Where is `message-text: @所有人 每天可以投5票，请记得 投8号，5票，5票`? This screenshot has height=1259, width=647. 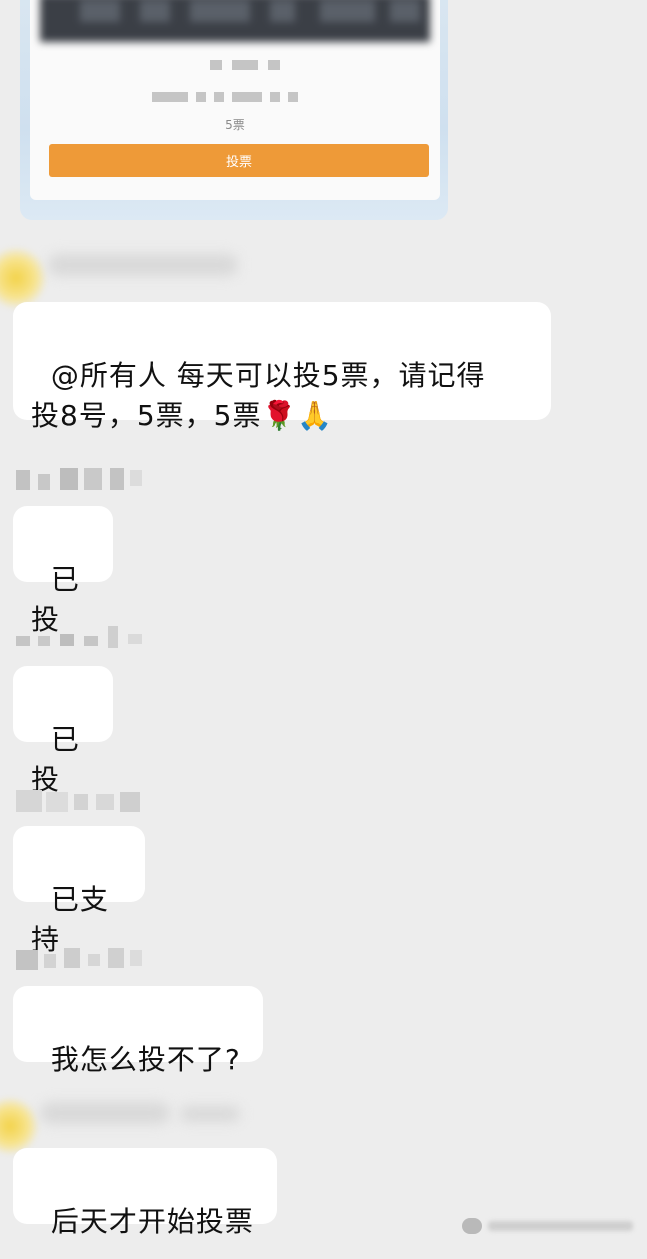 message-text: @所有人 每天可以投5票，请记得 投8号，5票，5票 is located at coordinates (258, 395).